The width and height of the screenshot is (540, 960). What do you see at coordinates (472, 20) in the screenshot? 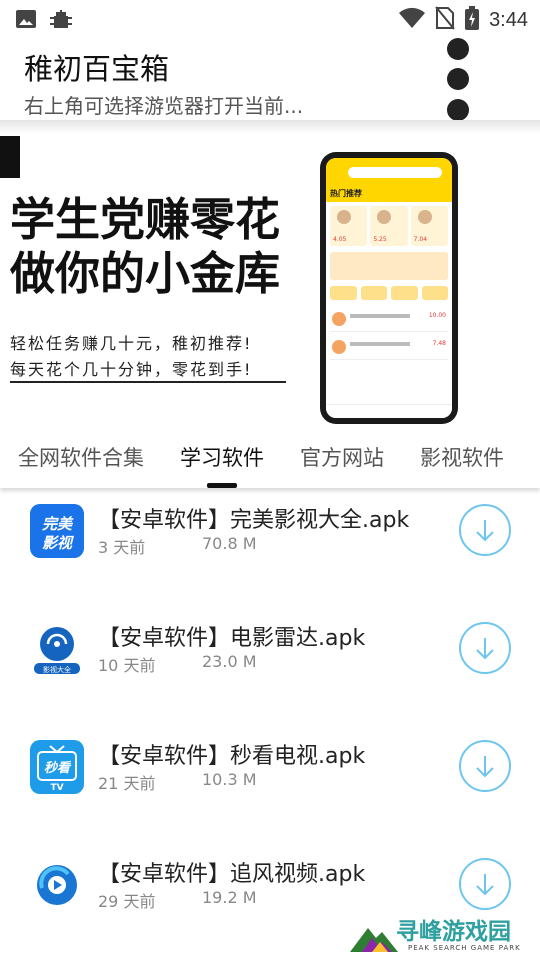
I see `battery-charging-icon` at bounding box center [472, 20].